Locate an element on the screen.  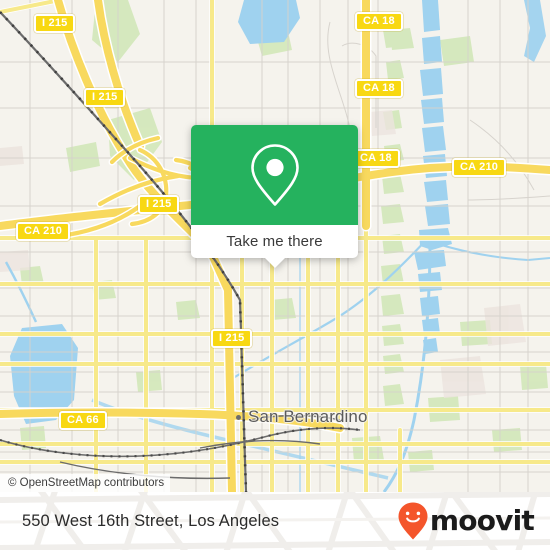
osm-attribution: © OpenStreetMap contributors is located at coordinates (85, 483).